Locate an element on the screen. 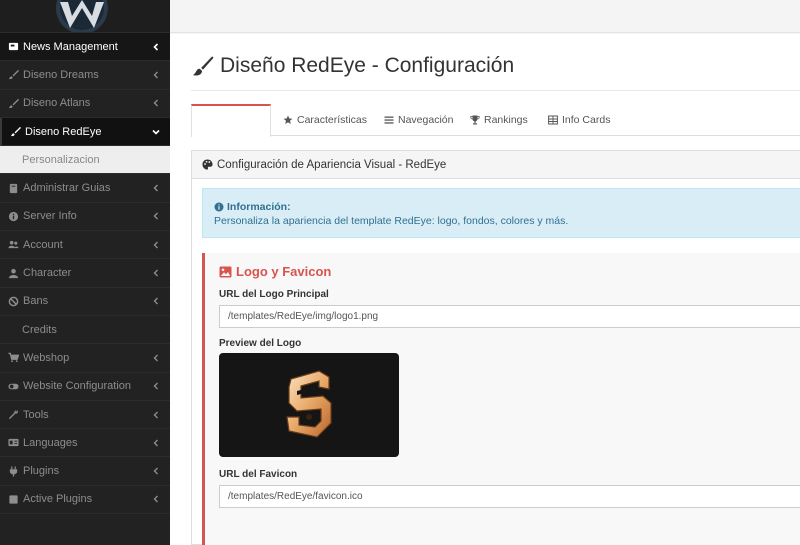 The height and width of the screenshot is (545, 800). section-title: Logo y Favicon is located at coordinates (275, 271).